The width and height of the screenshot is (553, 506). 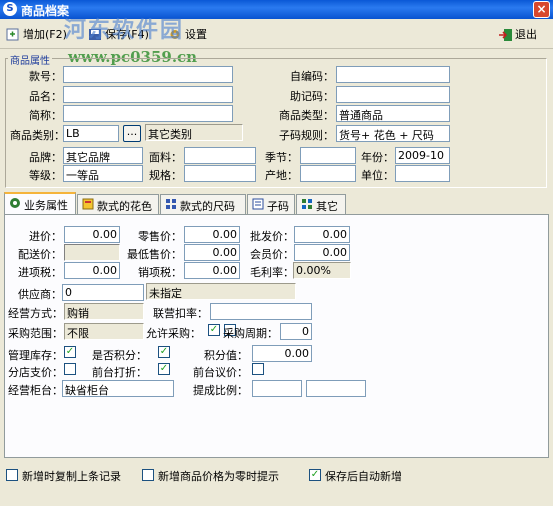 What do you see at coordinates (277, 388) in the screenshot?
I see `commission-input-a` at bounding box center [277, 388].